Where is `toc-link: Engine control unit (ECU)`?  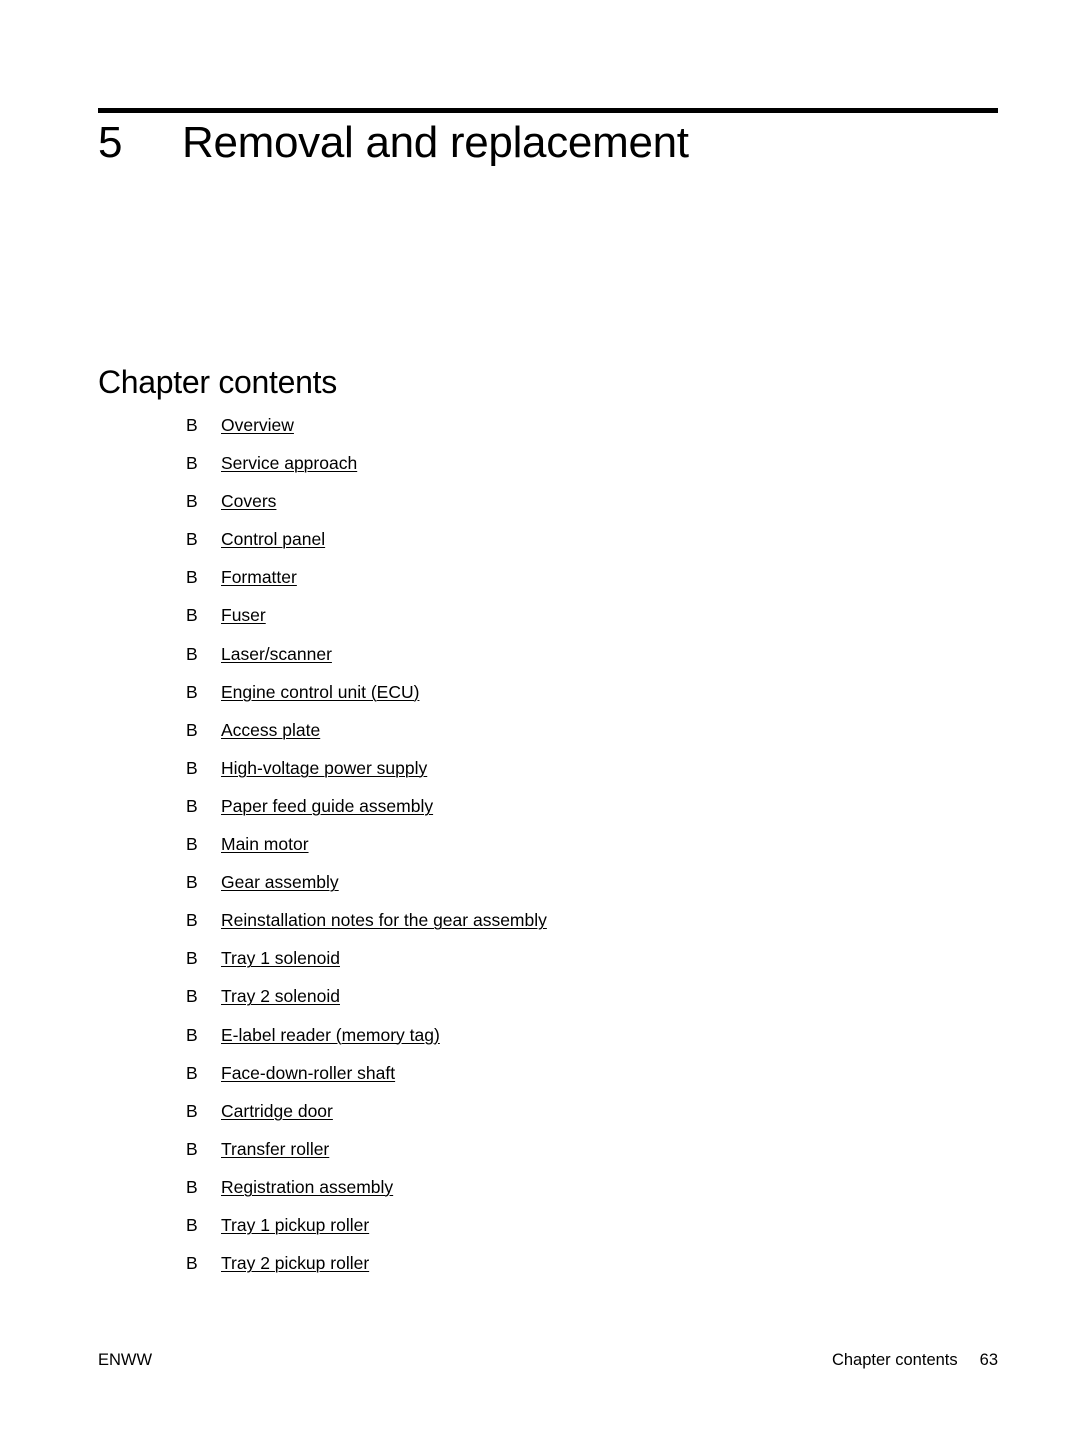 toc-link: Engine control unit (ECU) is located at coordinates (320, 699).